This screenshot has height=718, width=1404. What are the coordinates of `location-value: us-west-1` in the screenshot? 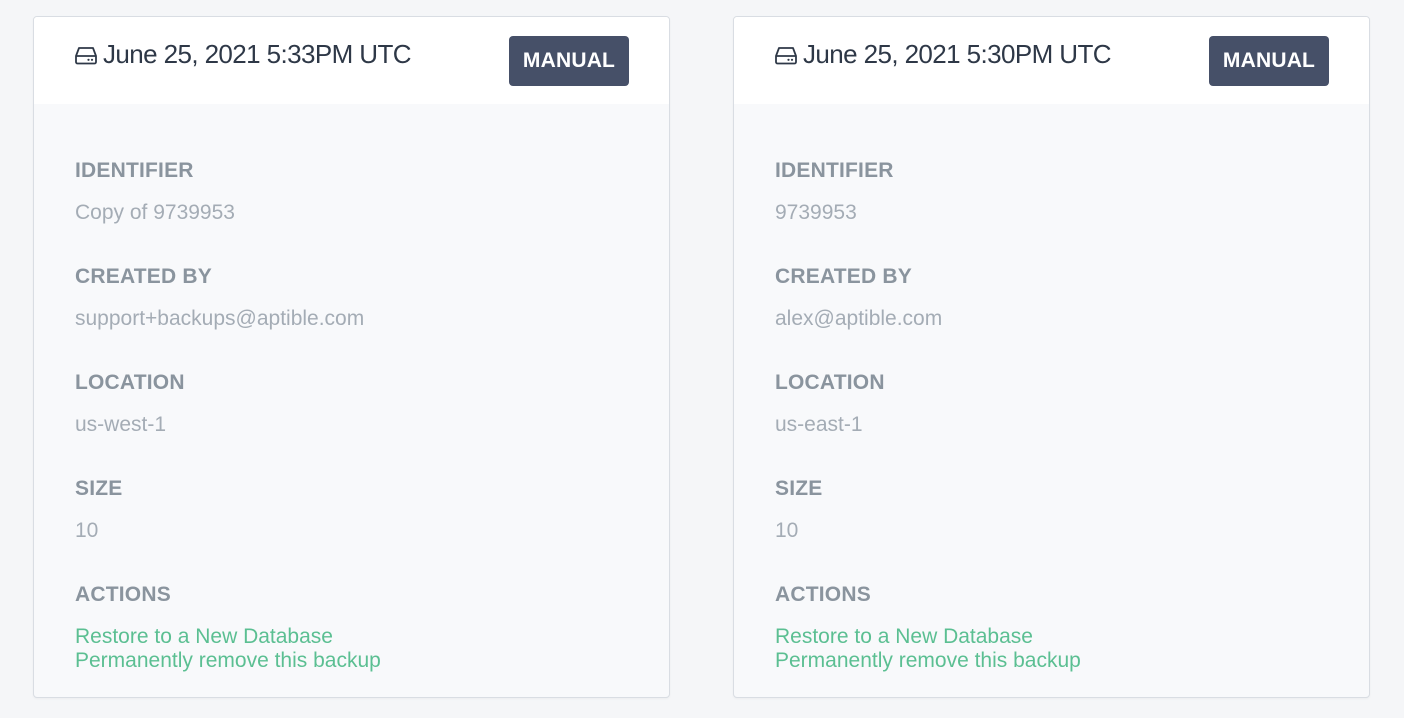 It's located at (121, 424).